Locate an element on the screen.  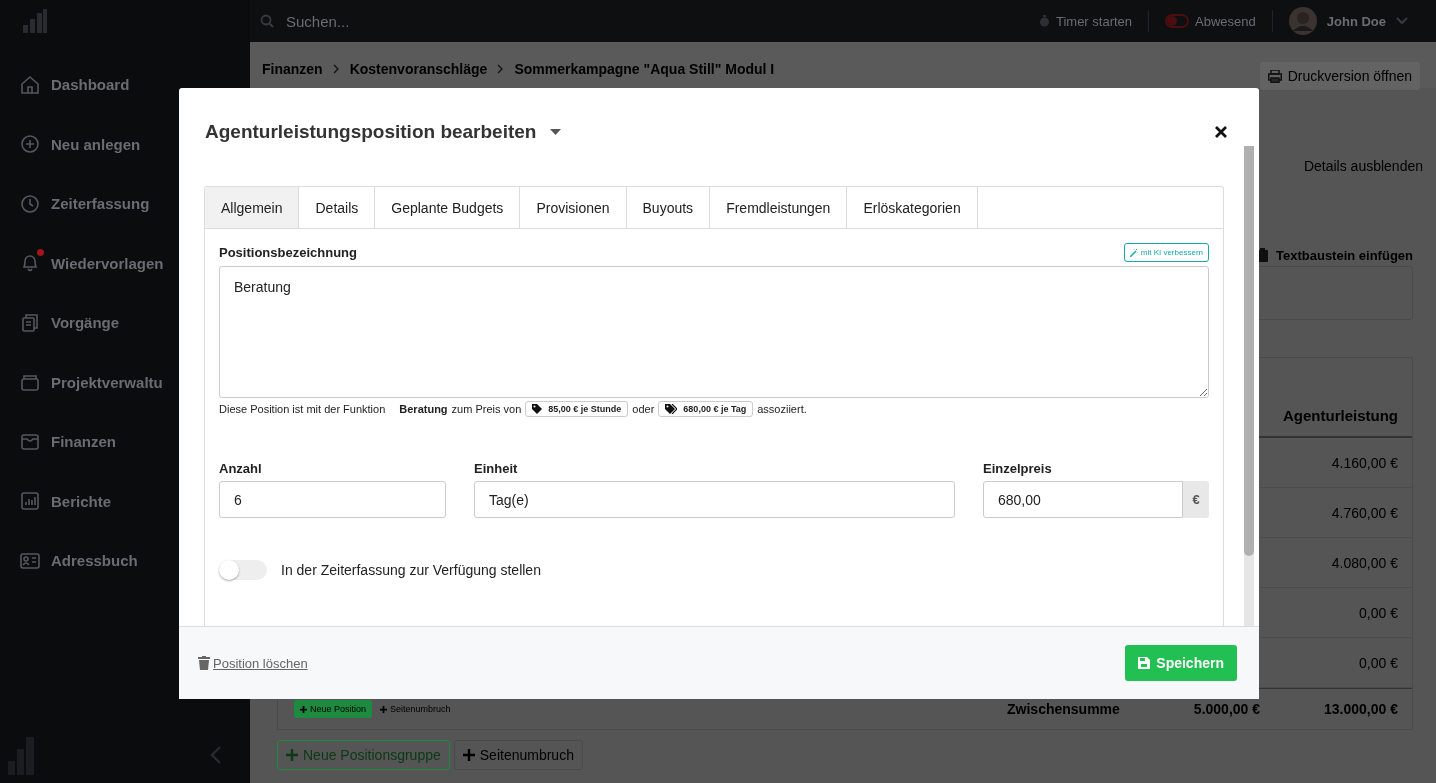
tab: Erlöskategorien is located at coordinates (912, 207).